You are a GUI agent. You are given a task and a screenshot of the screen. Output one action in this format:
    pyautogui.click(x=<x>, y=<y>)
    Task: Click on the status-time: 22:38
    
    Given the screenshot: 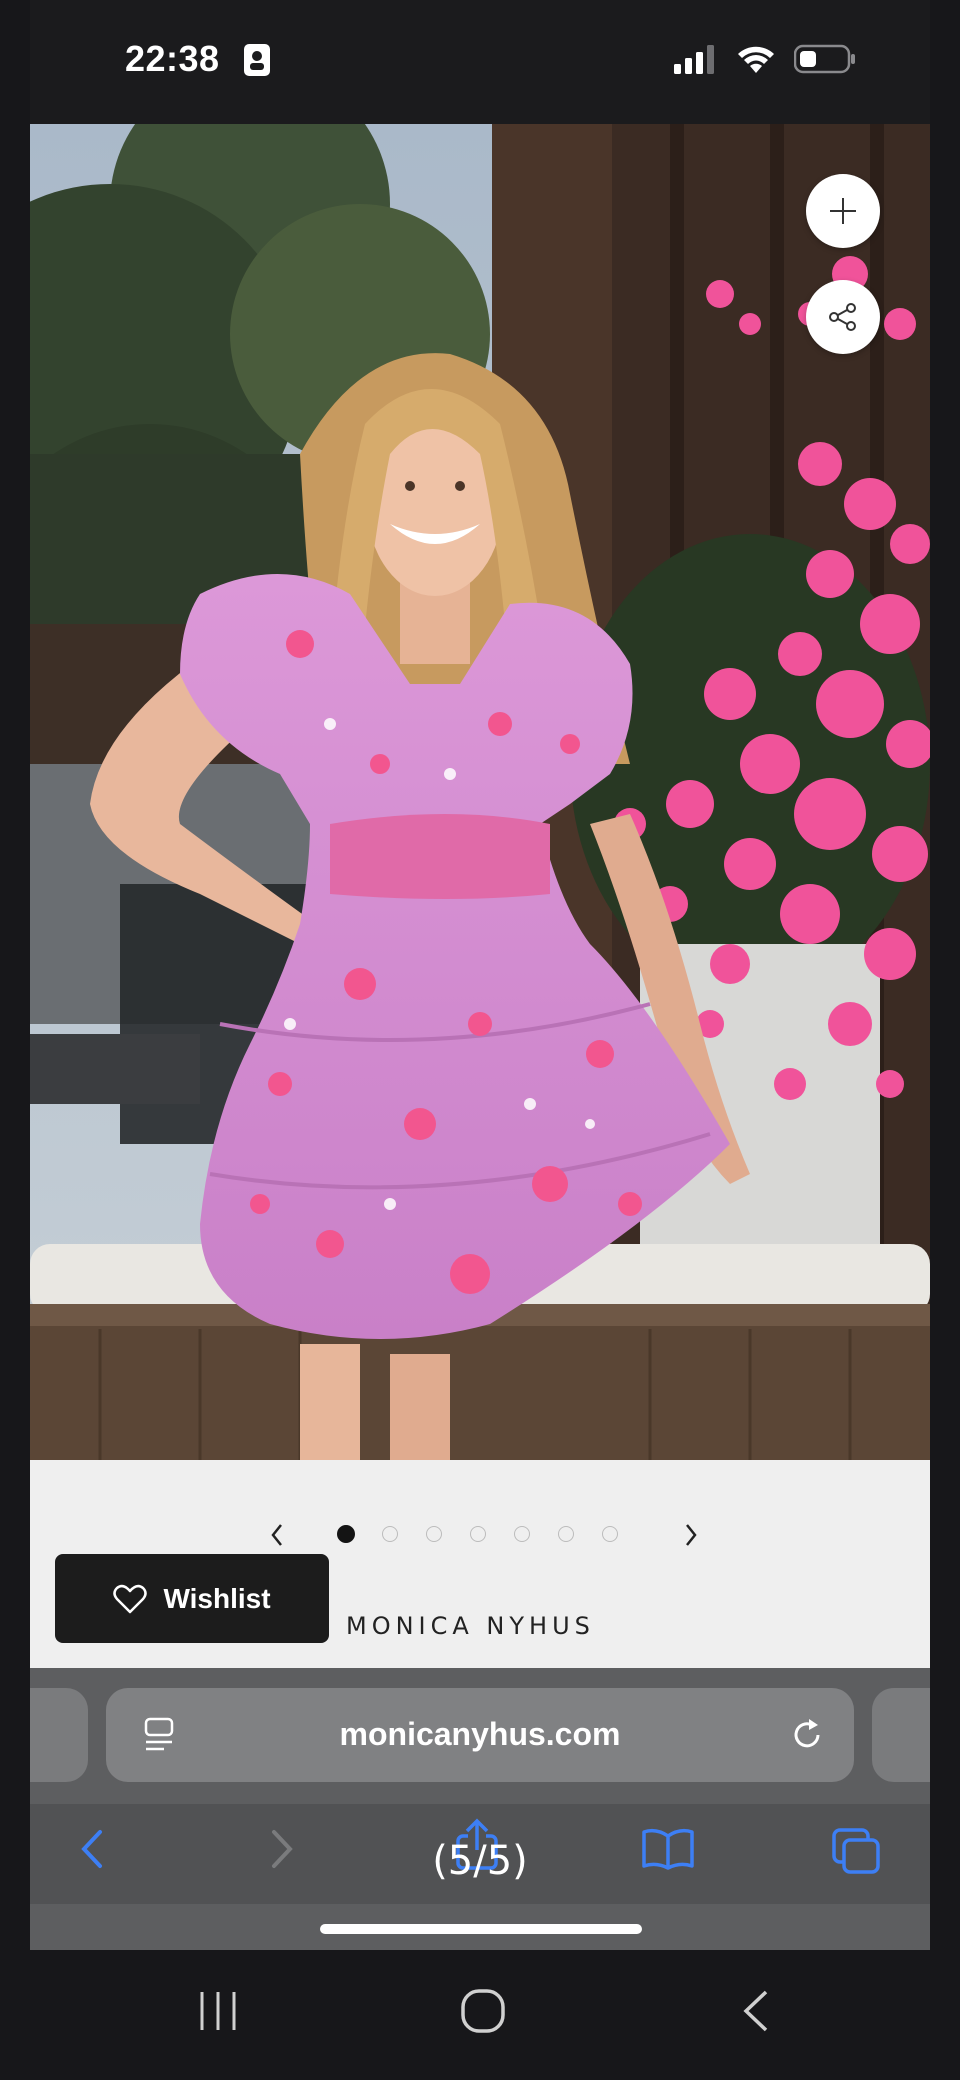 What is the action you would take?
    pyautogui.click(x=172, y=58)
    